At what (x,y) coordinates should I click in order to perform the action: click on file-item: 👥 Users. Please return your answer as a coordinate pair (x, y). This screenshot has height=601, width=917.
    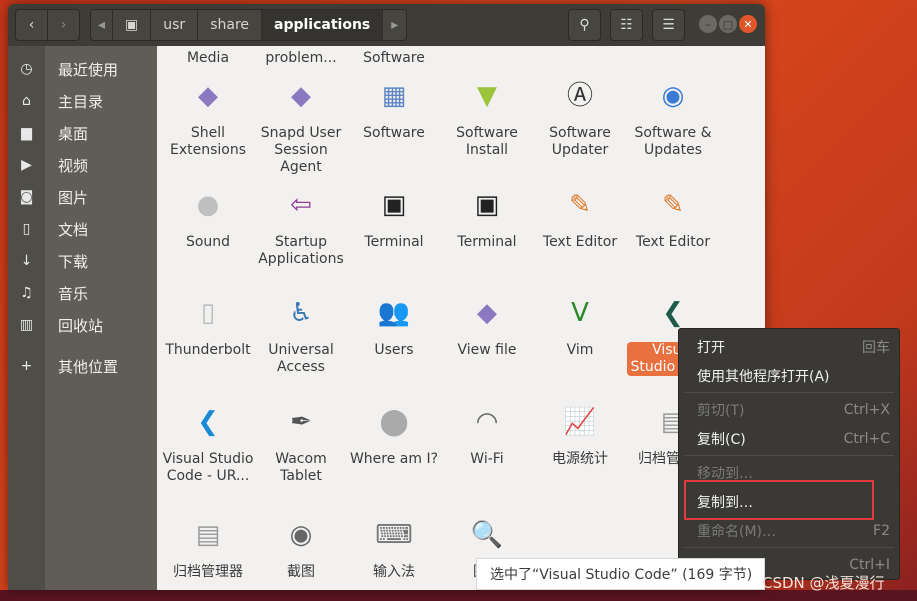
    Looking at the image, I should click on (394, 325).